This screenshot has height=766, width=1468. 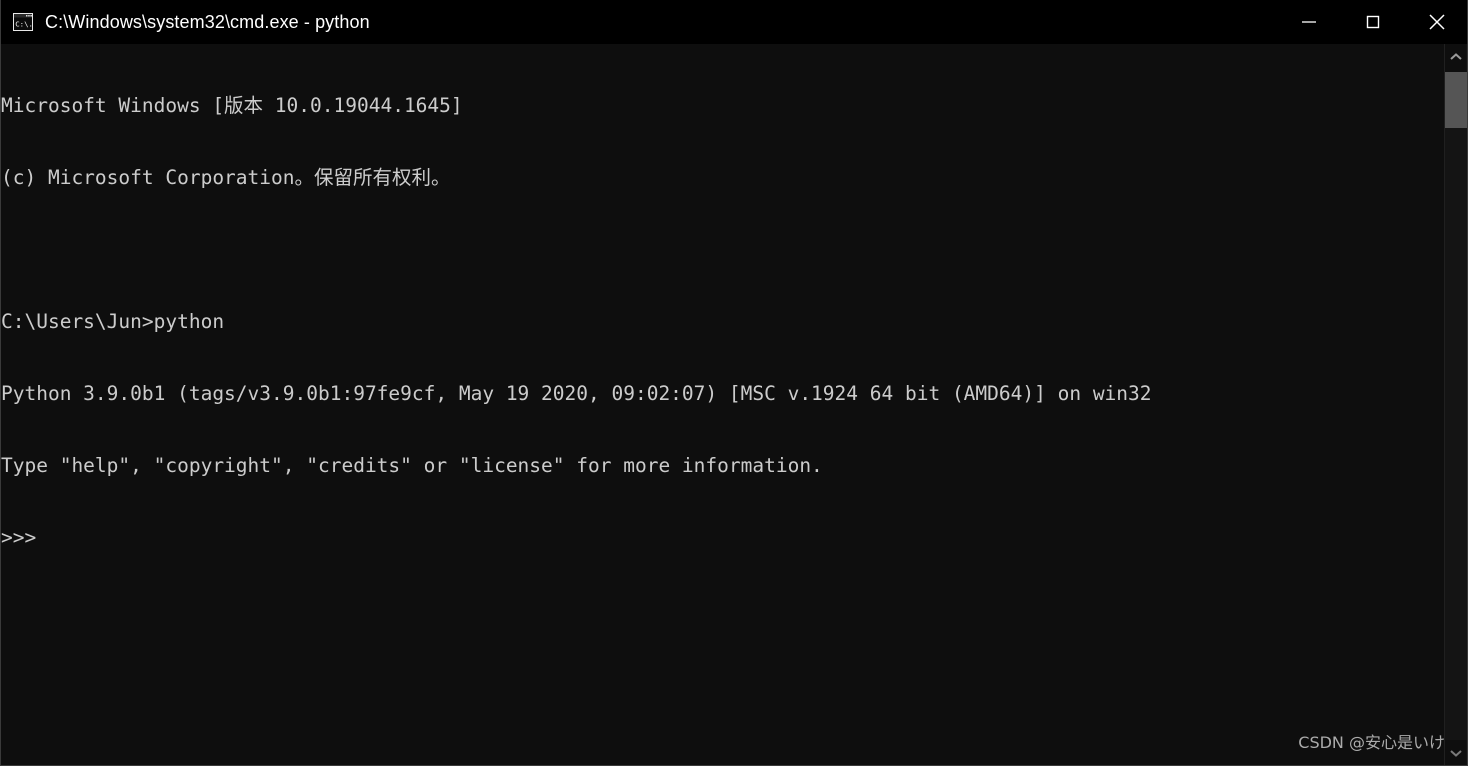 I want to click on console-line: C:\Users\Jun>python, so click(x=113, y=321).